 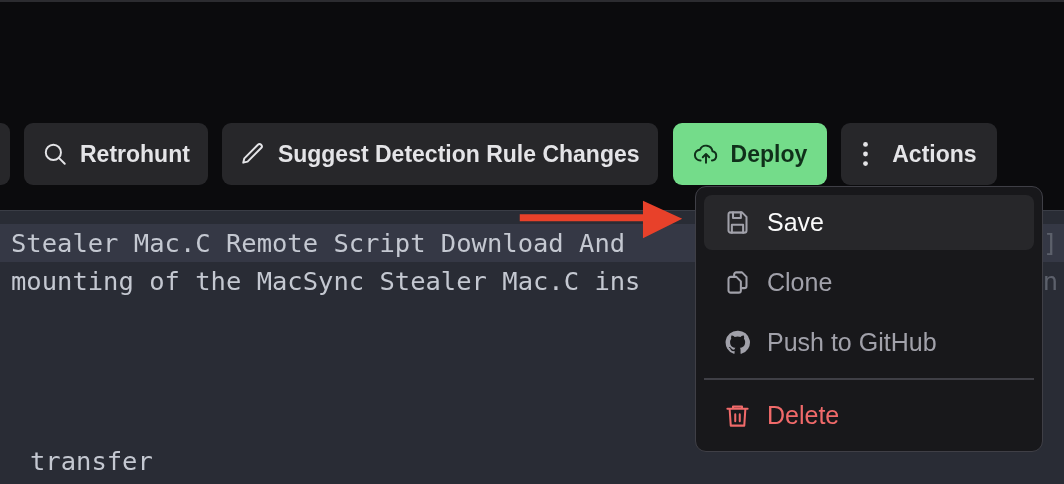 I want to click on code-line: mounting of the MacSync Stealer Mac.C ins, so click(x=326, y=281).